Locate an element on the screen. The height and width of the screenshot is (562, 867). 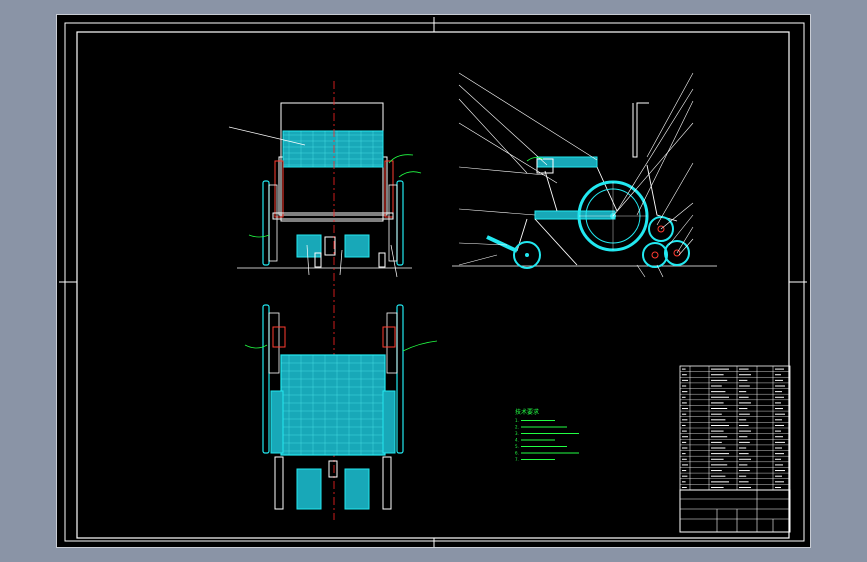
tech-req-item: 4. is located at coordinates (517, 440).